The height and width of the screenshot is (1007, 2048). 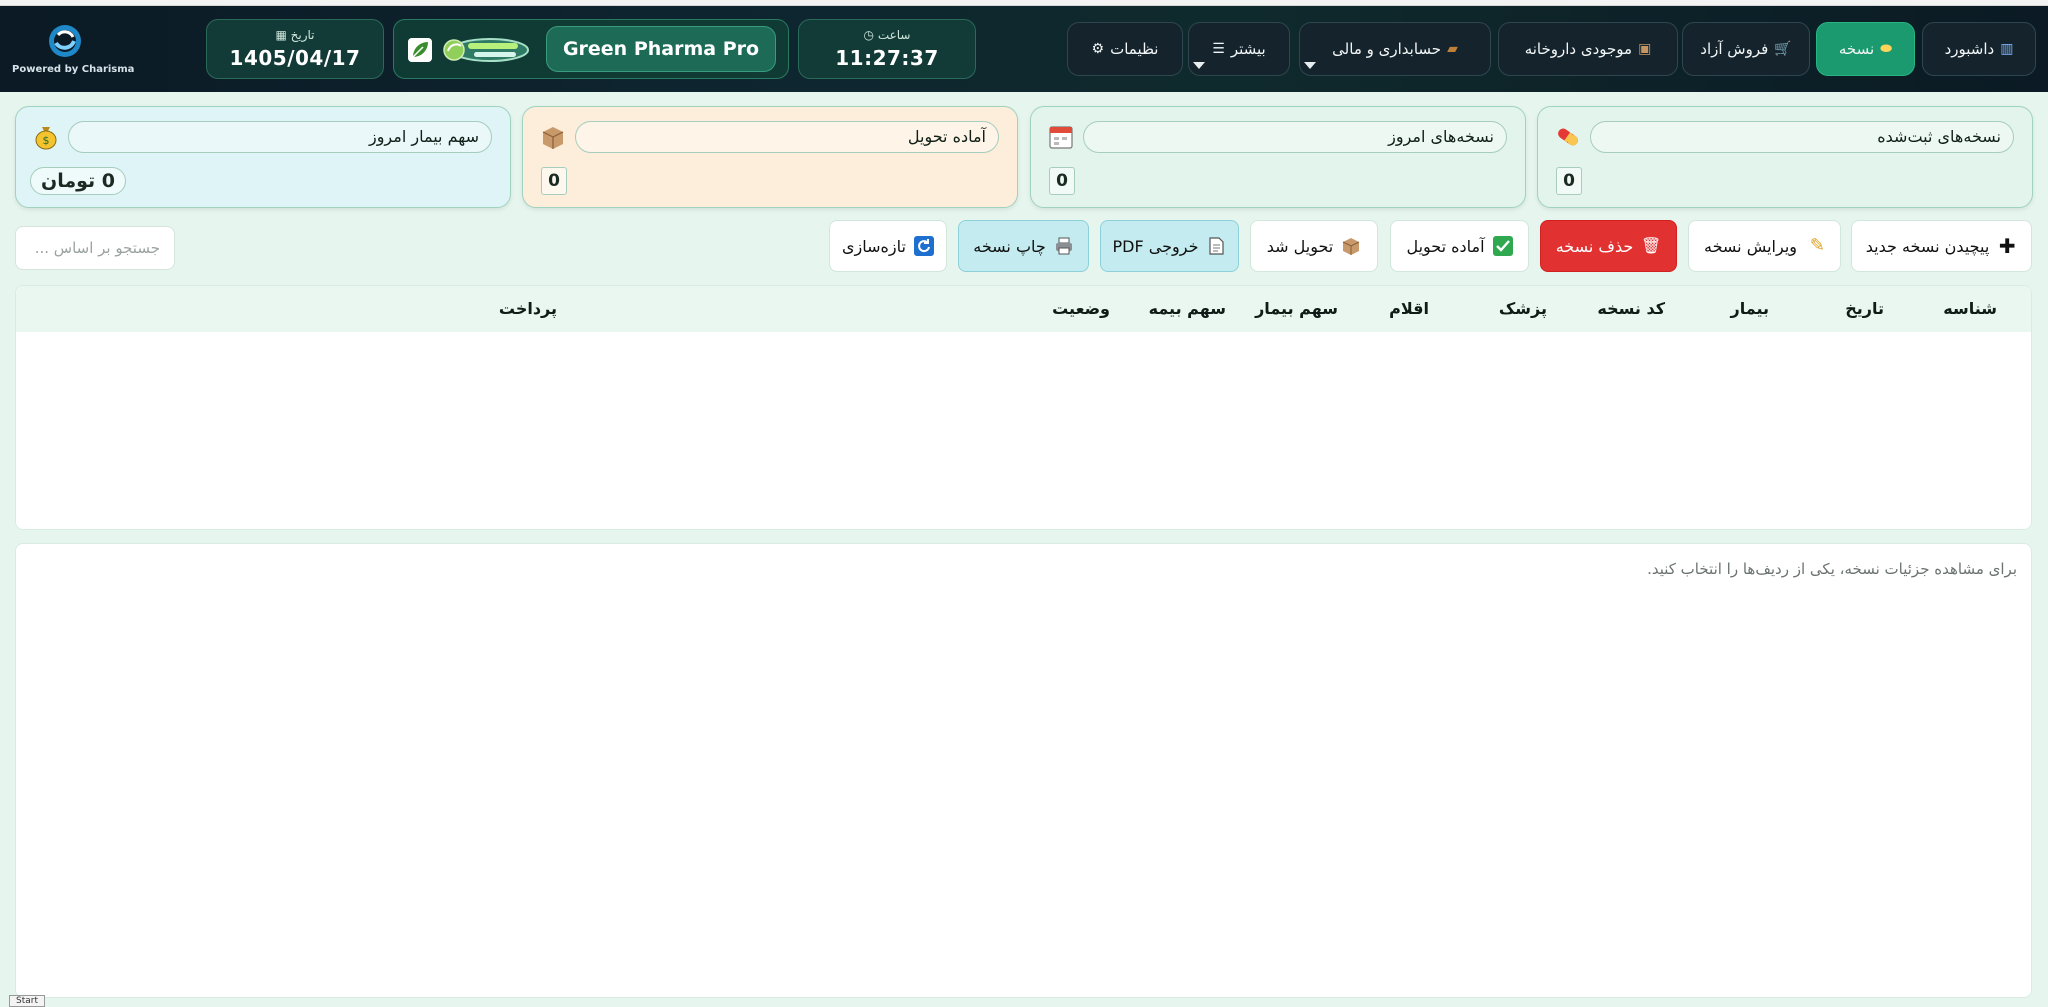 I want to click on column-header-patient: بیمار, so click(x=1750, y=308).